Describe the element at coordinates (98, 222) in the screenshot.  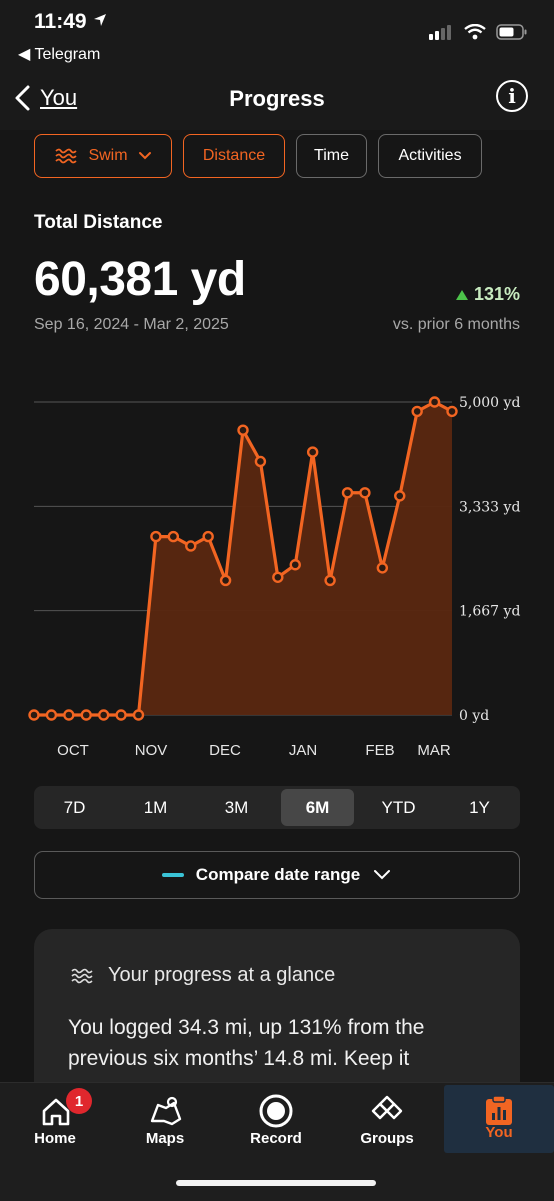
I see `stat-label: Total Distance` at that location.